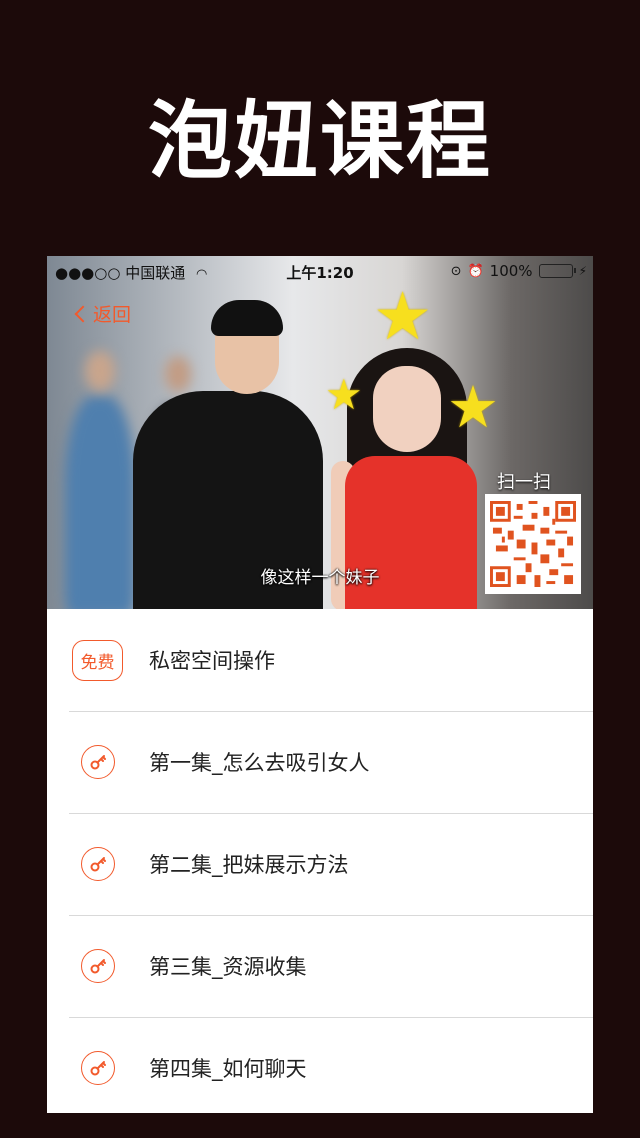 The width and height of the screenshot is (640, 1138). Describe the element at coordinates (320, 578) in the screenshot. I see `video-subtitle: 像这样一个妹子` at that location.